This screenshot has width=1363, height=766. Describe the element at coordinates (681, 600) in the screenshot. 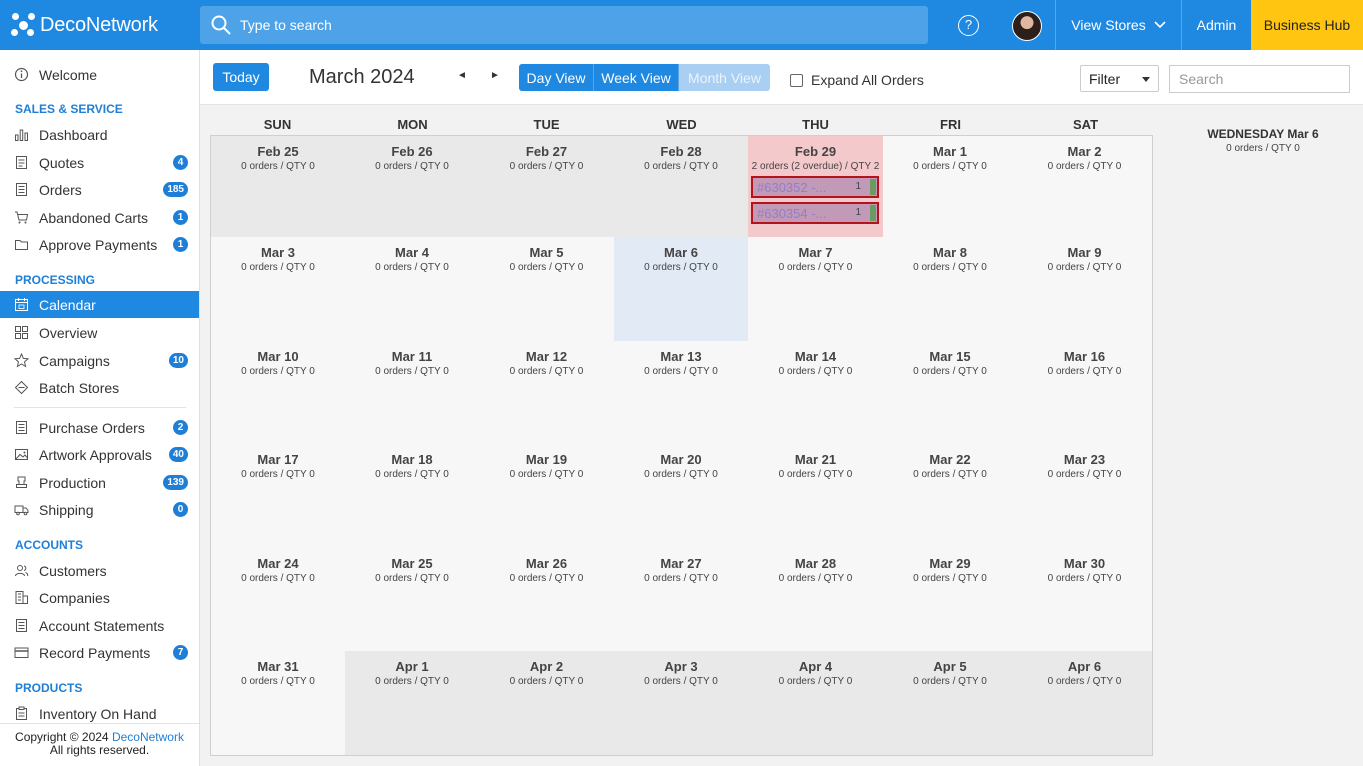

I see `day-cell: Mar 27 0 orders / QTY 0` at that location.